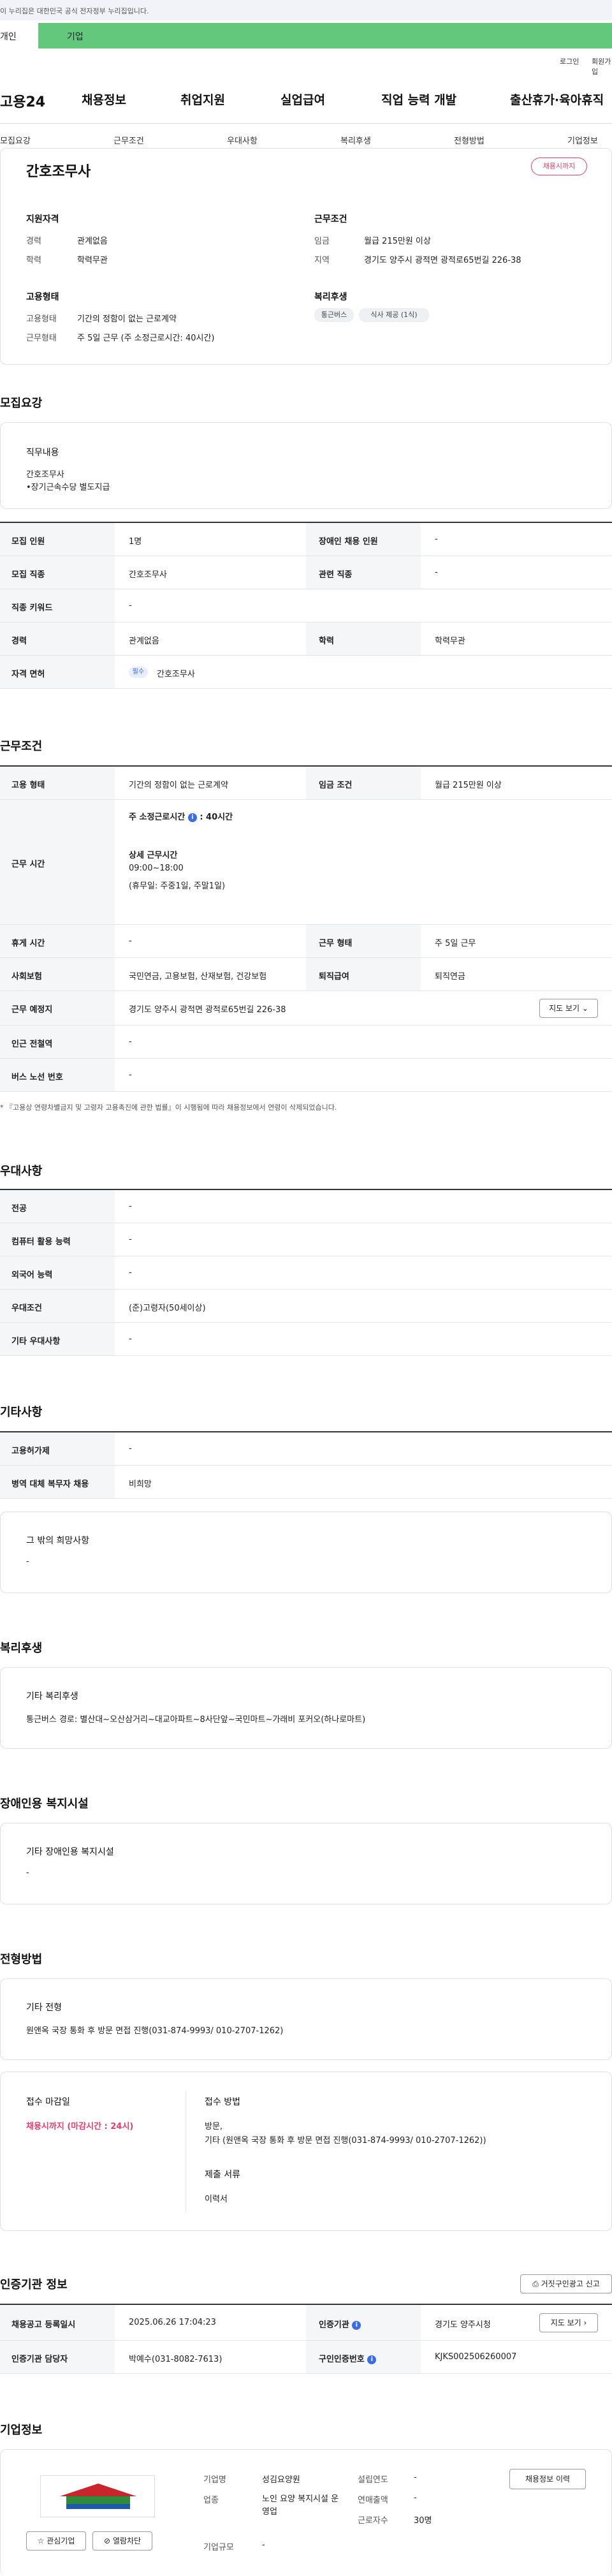 The width and height of the screenshot is (612, 2576). Describe the element at coordinates (306, 10) in the screenshot. I see `gov-banner: 이 누리집은 대한민국 공식 전자정부 누리집입니다.` at that location.